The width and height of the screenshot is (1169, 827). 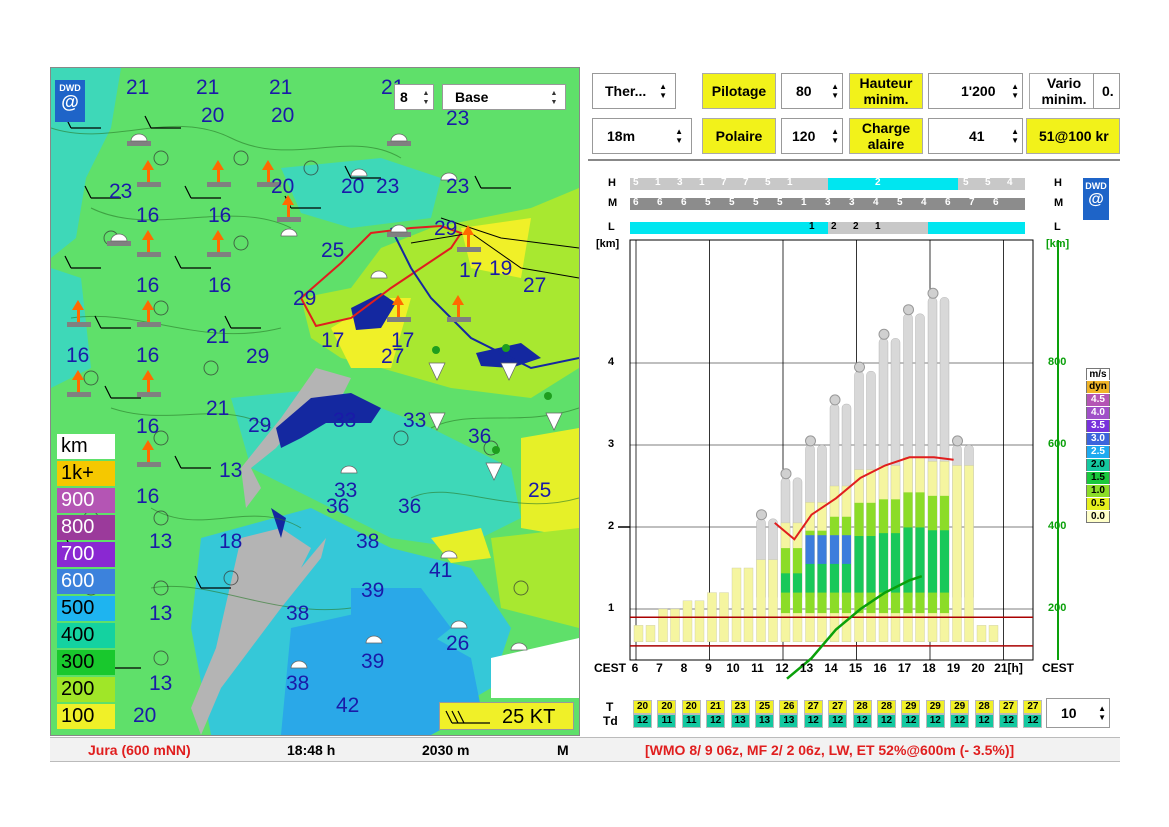 What do you see at coordinates (1064, 91) in the screenshot?
I see `vario-minim-button: Vario minim.` at bounding box center [1064, 91].